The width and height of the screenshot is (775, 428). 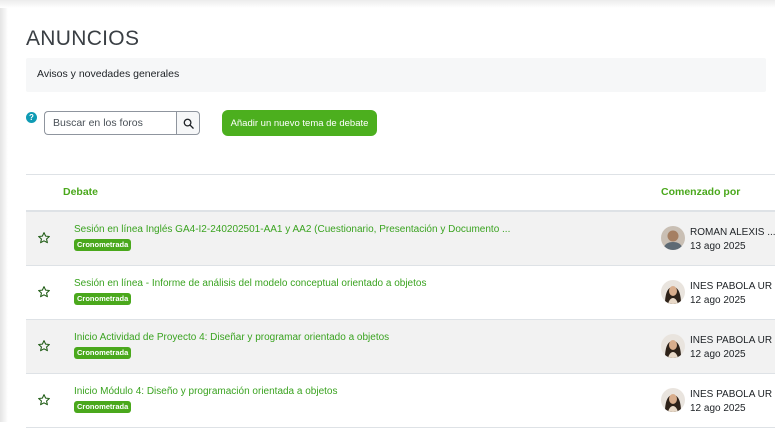 I want to click on column-header-started-by: Comenzado por, so click(x=700, y=192).